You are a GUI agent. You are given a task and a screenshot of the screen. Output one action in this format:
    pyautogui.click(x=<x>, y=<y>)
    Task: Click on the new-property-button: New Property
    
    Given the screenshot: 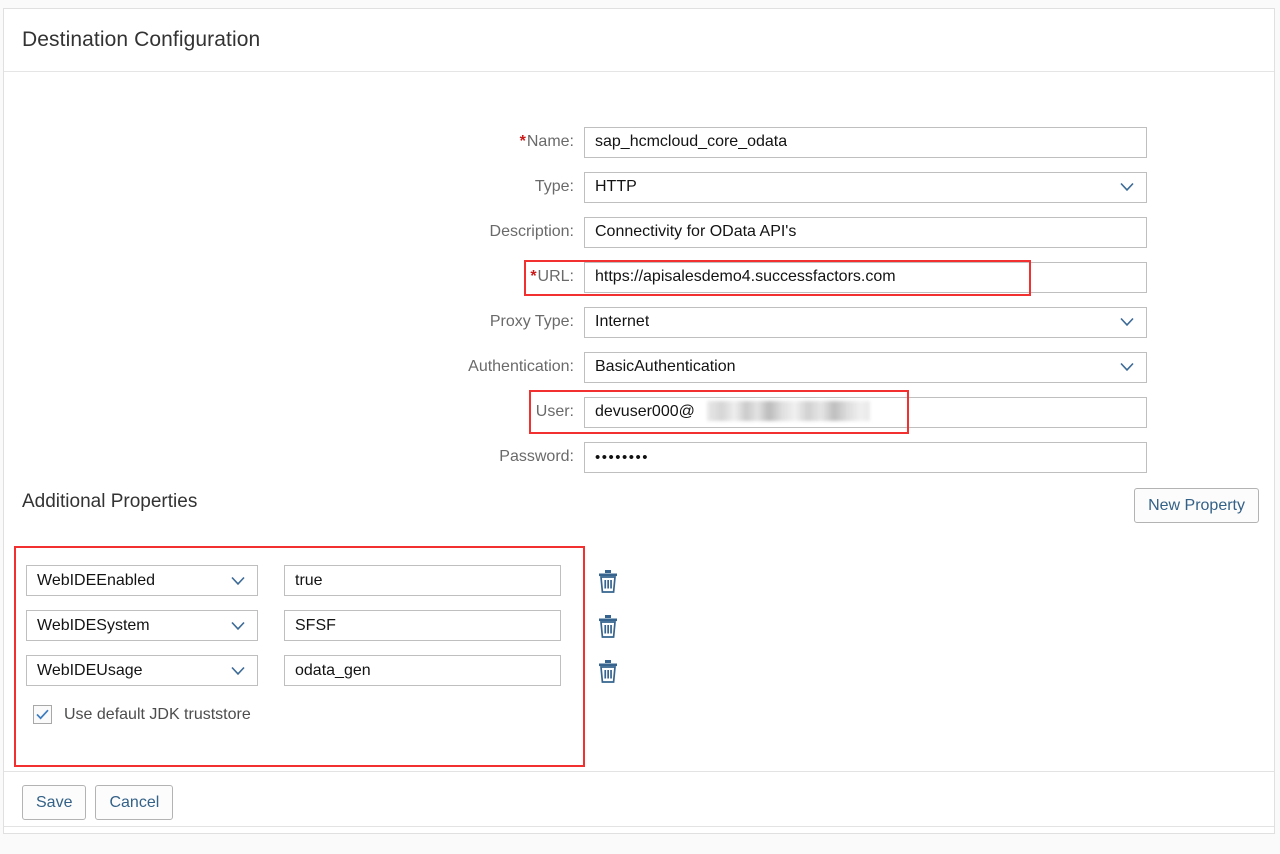 What is the action you would take?
    pyautogui.click(x=1196, y=505)
    